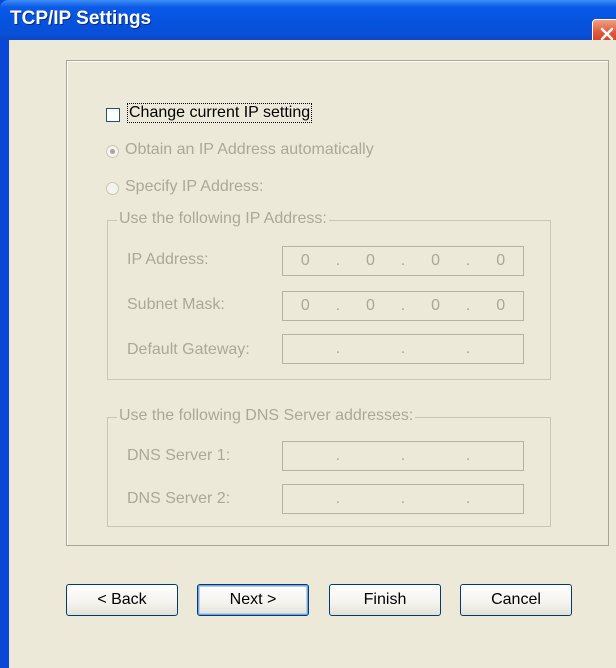  What do you see at coordinates (194, 186) in the screenshot?
I see `specify-ip-label: Specify IP Address:` at bounding box center [194, 186].